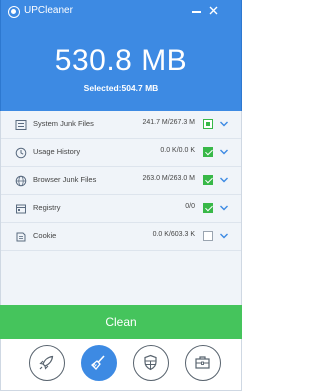  I want to click on close-icon, so click(213, 10).